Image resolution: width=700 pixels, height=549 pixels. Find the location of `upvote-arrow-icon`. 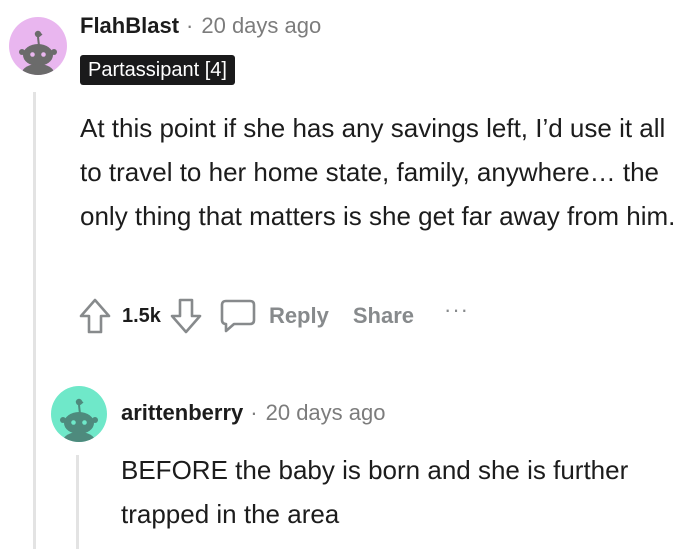

upvote-arrow-icon is located at coordinates (95, 316).